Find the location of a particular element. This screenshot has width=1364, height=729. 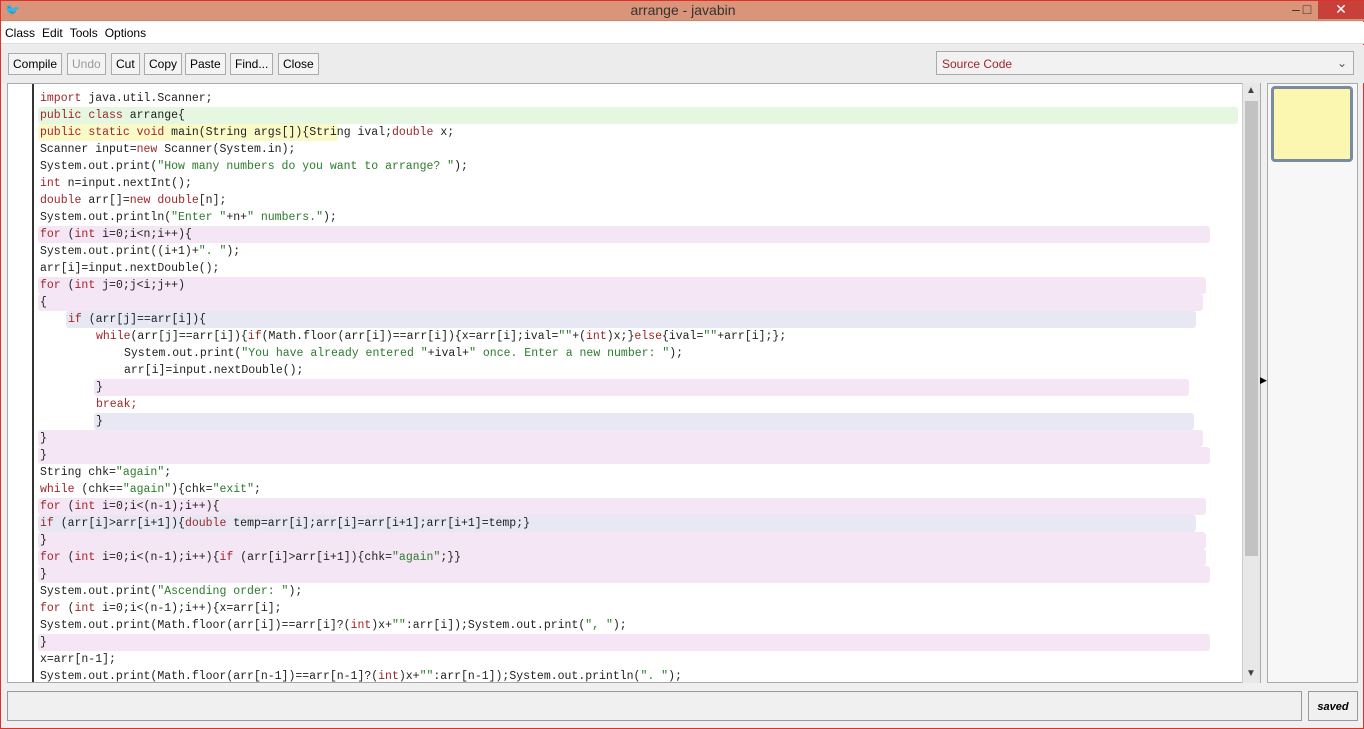

copy-button: Copy is located at coordinates (163, 64).